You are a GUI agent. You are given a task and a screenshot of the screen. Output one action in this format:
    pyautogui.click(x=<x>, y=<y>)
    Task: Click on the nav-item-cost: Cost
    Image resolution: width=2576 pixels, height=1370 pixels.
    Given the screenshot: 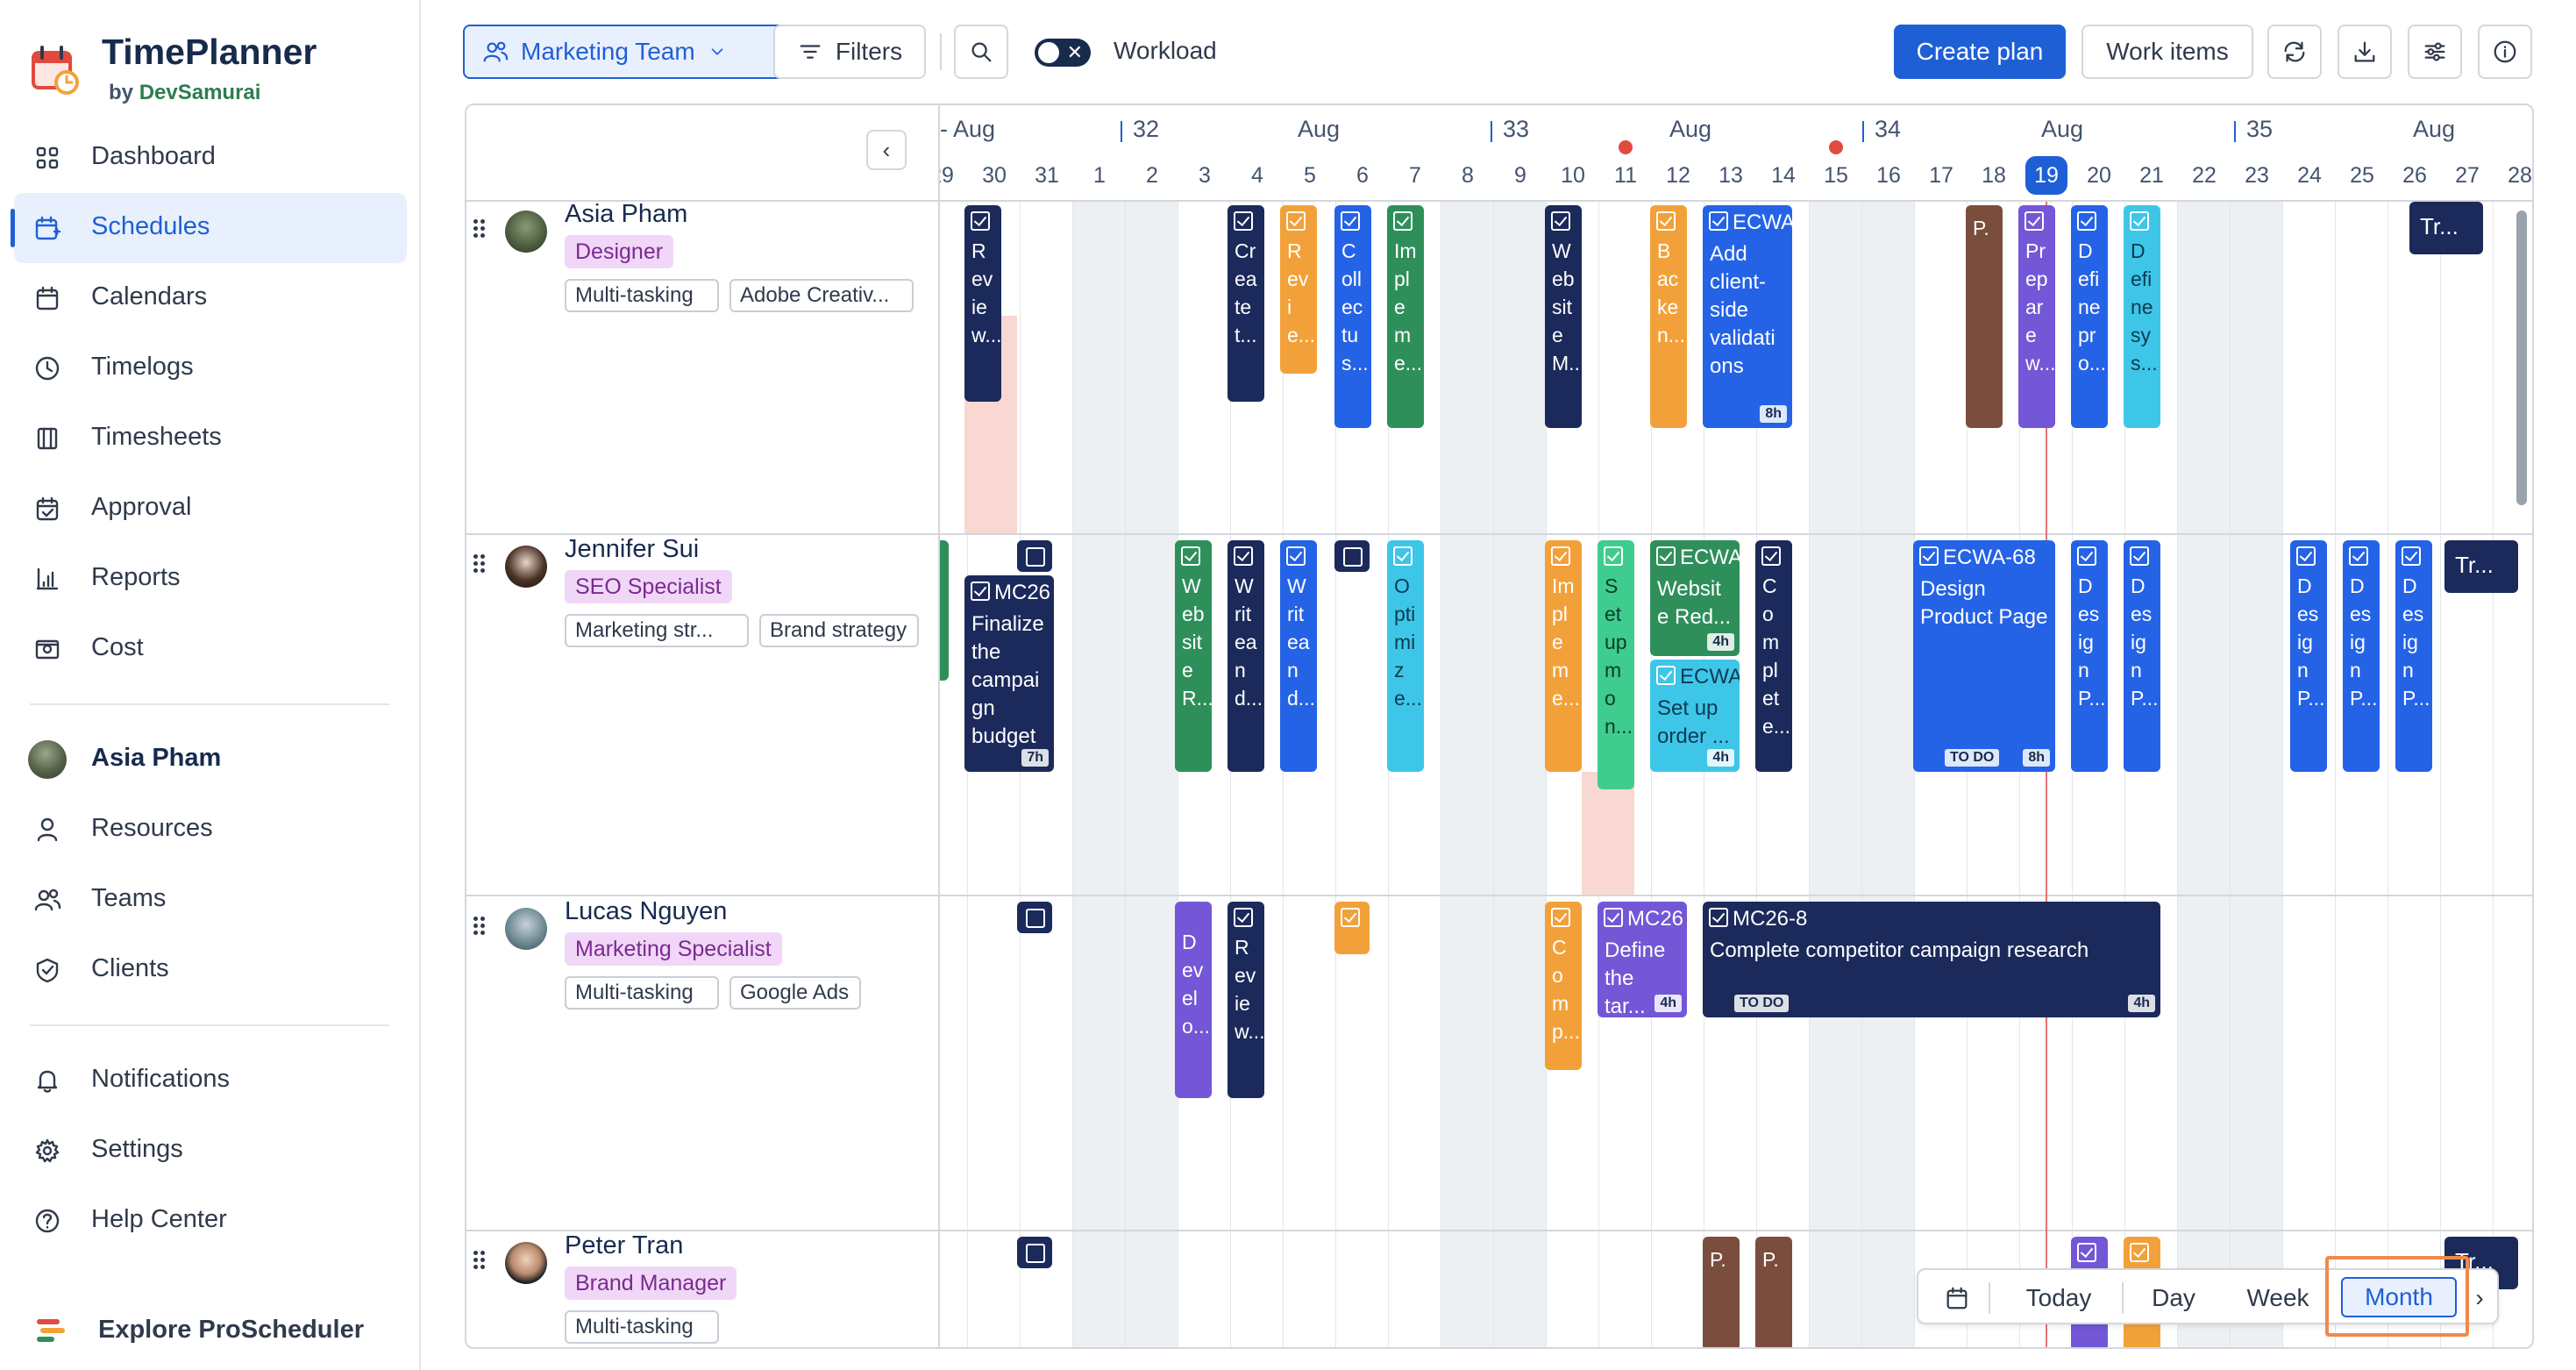 What is the action you would take?
    pyautogui.click(x=210, y=649)
    